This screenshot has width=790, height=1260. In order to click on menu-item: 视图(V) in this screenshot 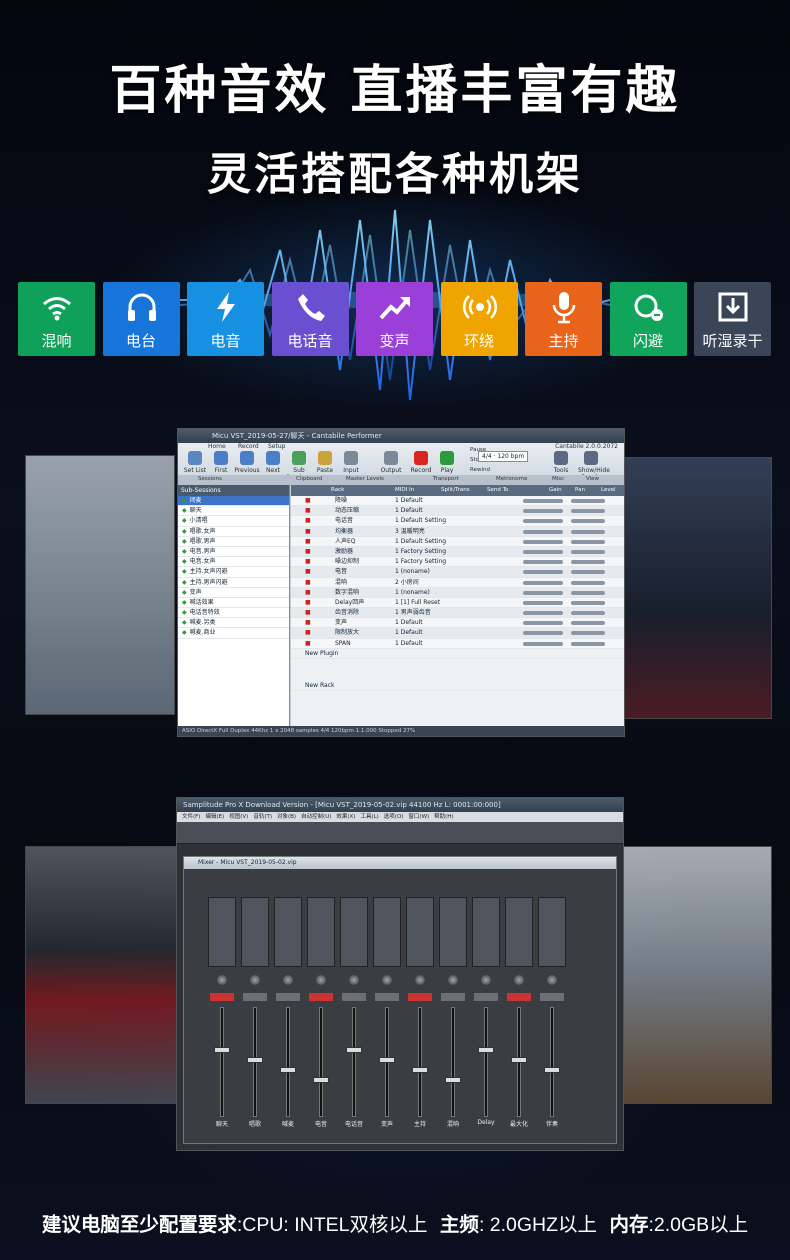, I will do `click(238, 817)`.